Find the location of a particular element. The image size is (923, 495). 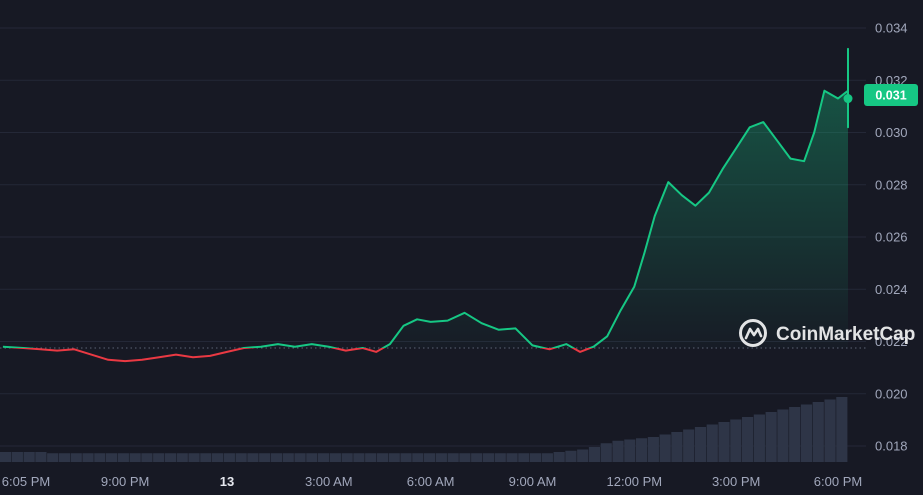

watermark-text: CoinMarketCap is located at coordinates (845, 334).